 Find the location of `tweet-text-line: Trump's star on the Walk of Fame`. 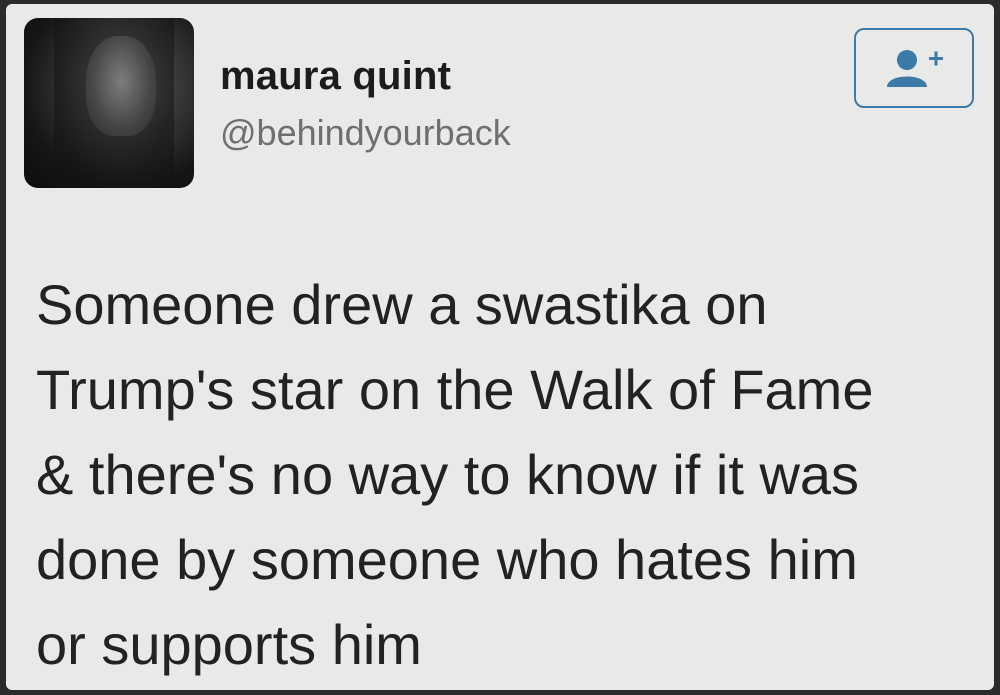

tweet-text-line: Trump's star on the Walk of Fame is located at coordinates (455, 389).